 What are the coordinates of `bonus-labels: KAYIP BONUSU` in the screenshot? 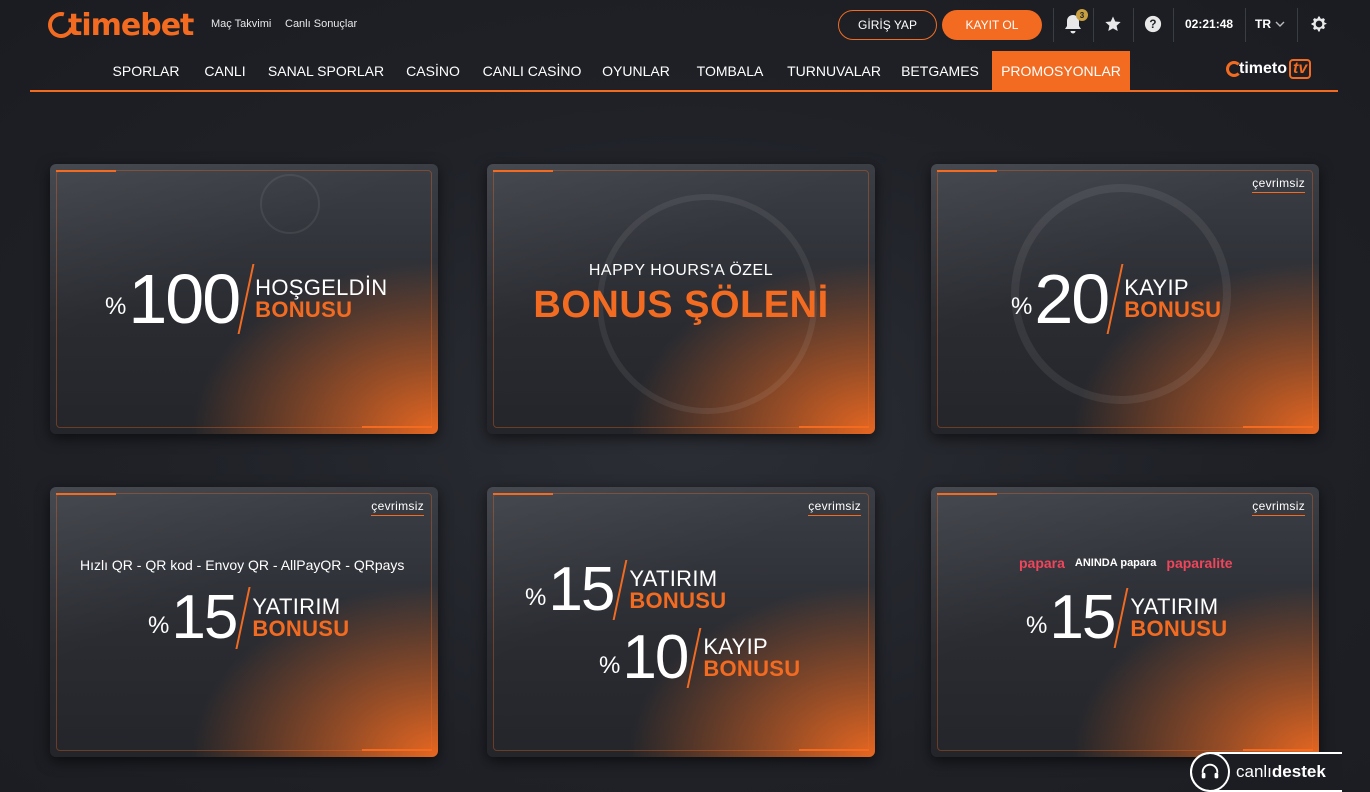 It's located at (1173, 298).